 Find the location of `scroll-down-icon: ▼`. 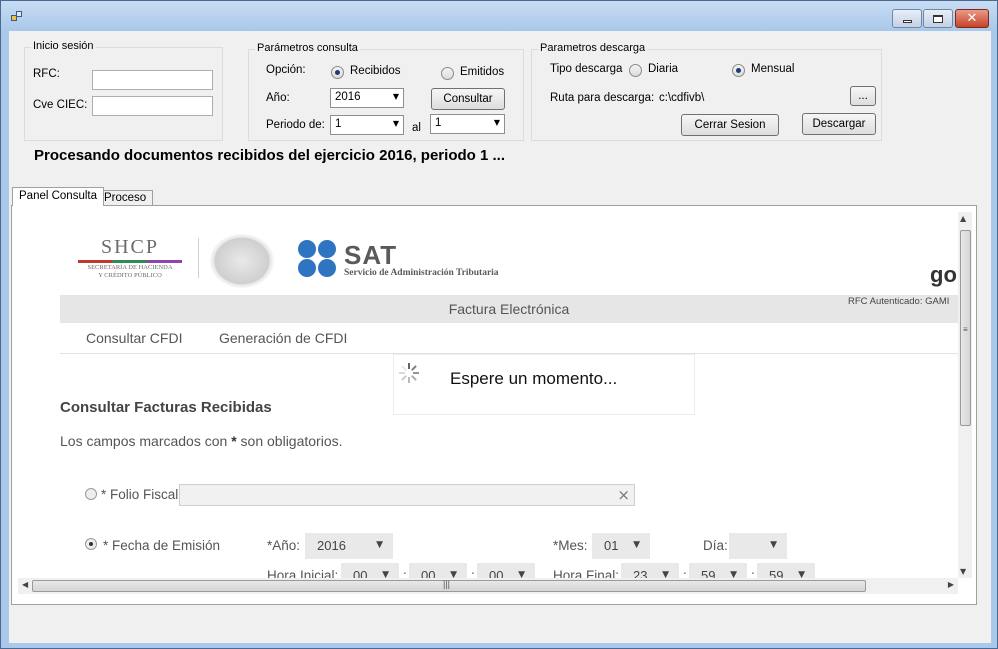

scroll-down-icon: ▼ is located at coordinates (963, 571).